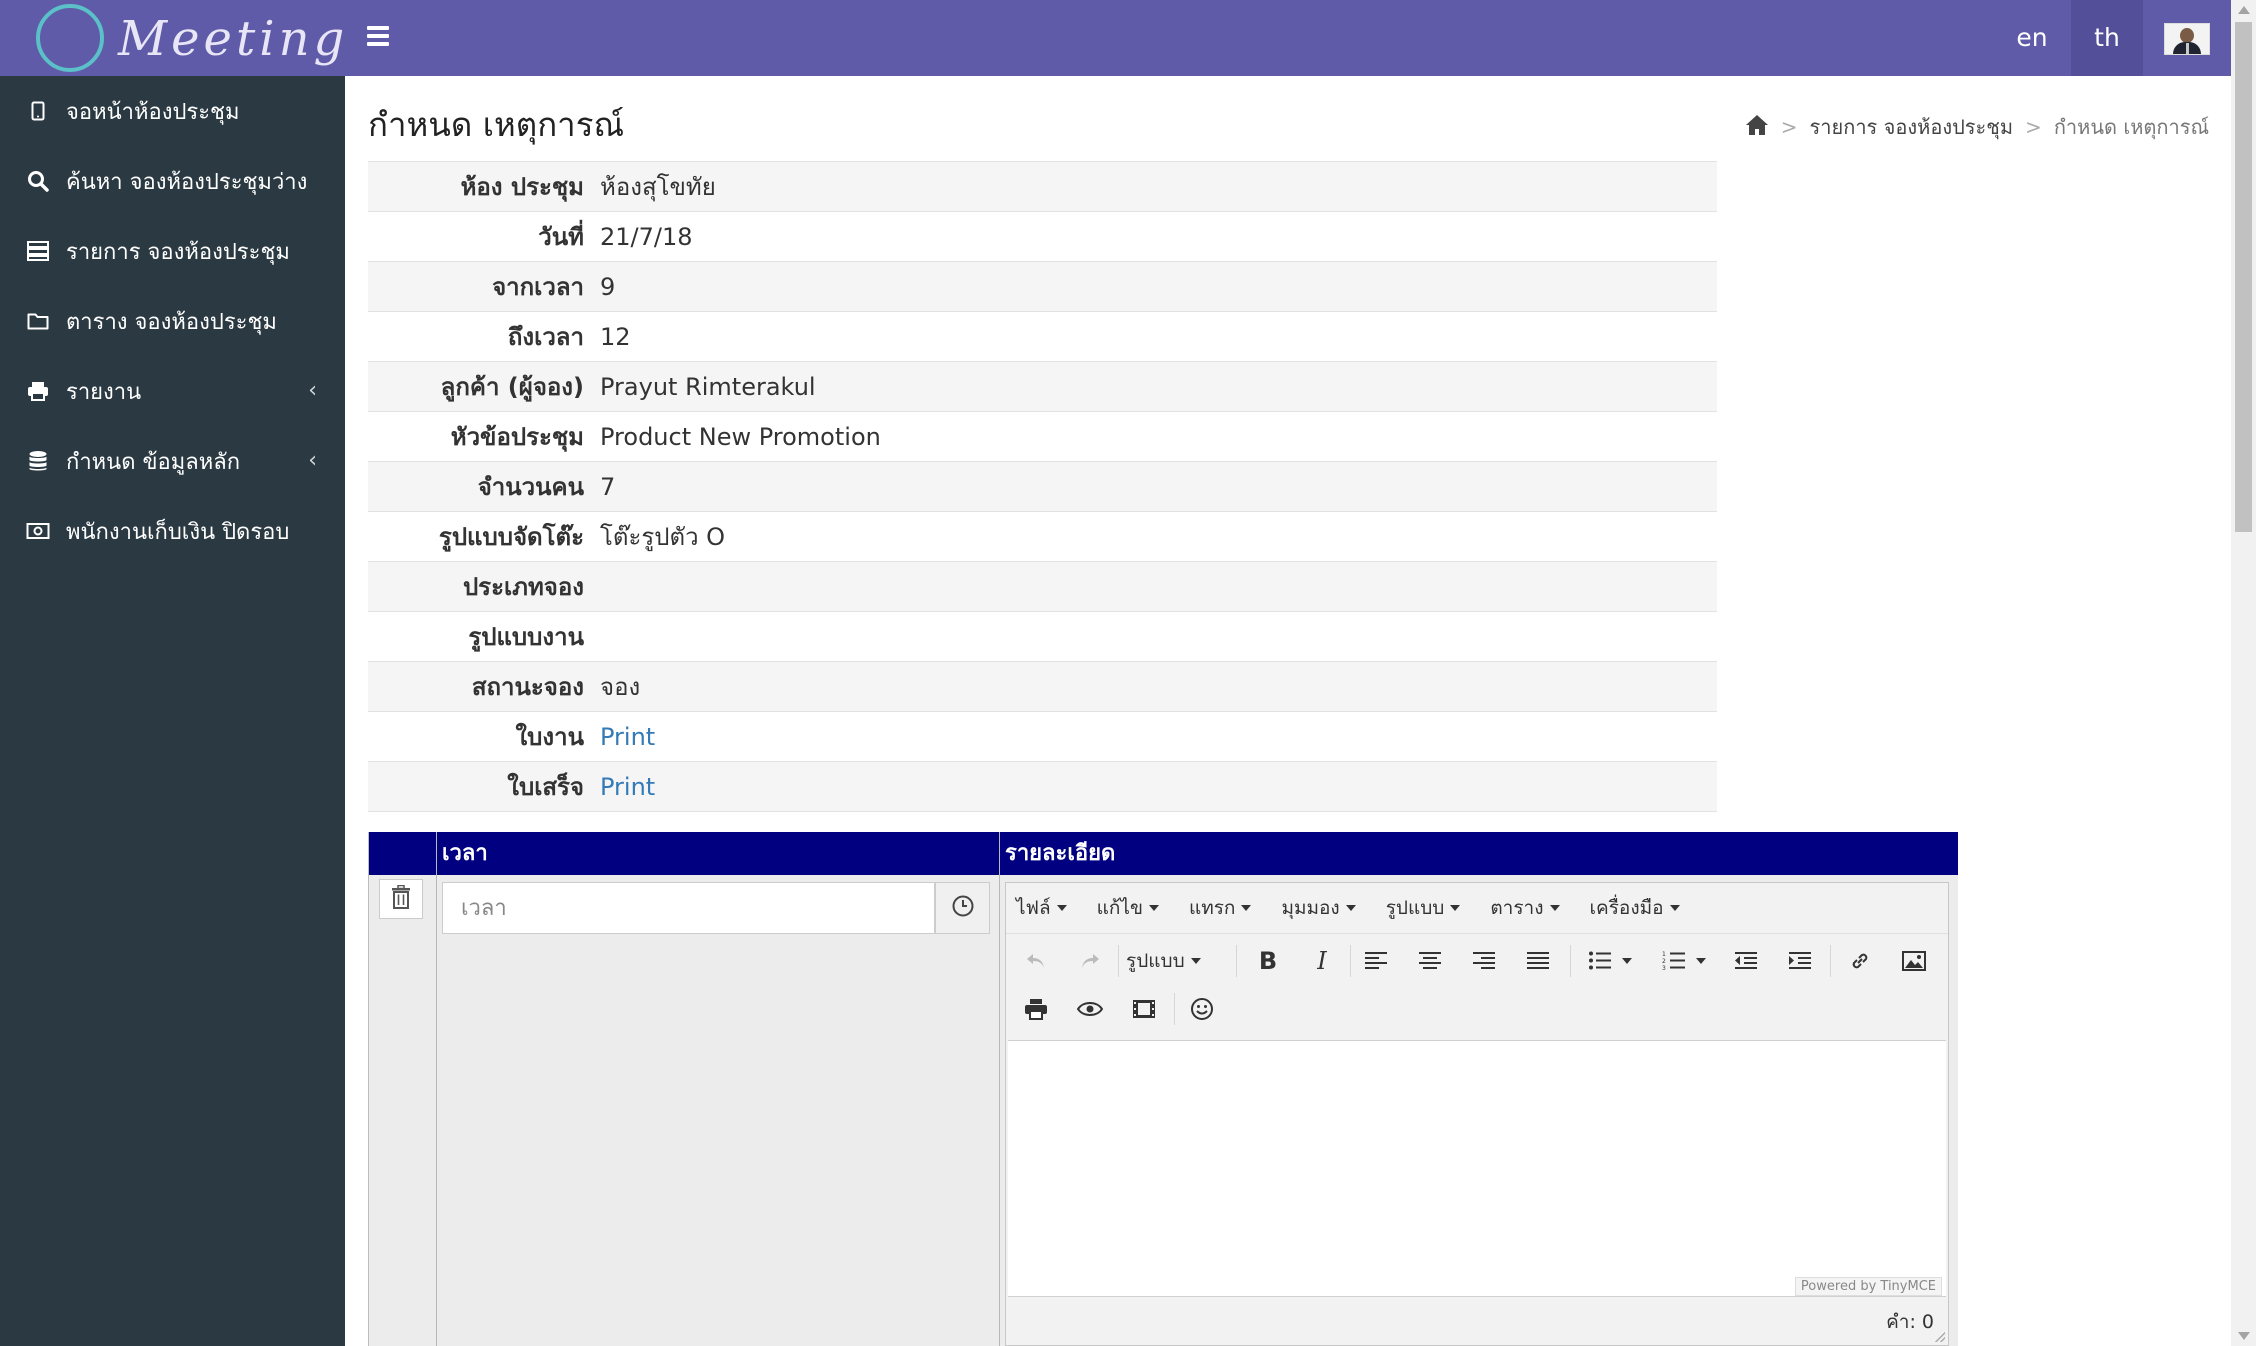 The height and width of the screenshot is (1346, 2256). Describe the element at coordinates (688, 908) in the screenshot. I see `time-input` at that location.